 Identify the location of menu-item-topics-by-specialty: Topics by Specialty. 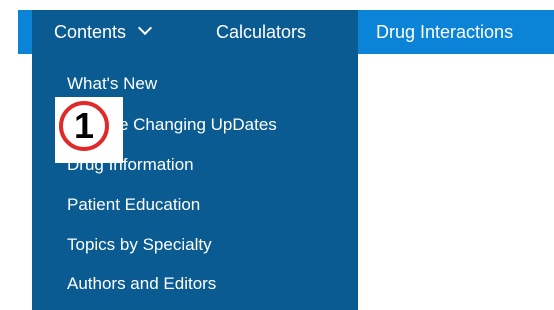
(139, 245).